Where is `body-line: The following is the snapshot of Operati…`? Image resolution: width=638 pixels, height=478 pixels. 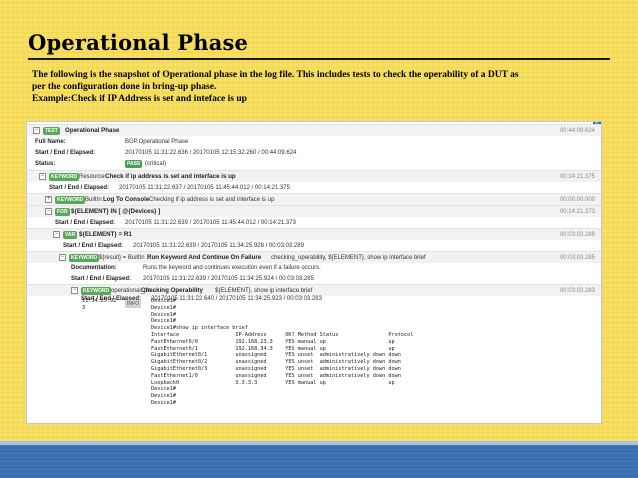
body-line: The following is the snapshot of Operati… is located at coordinates (275, 75).